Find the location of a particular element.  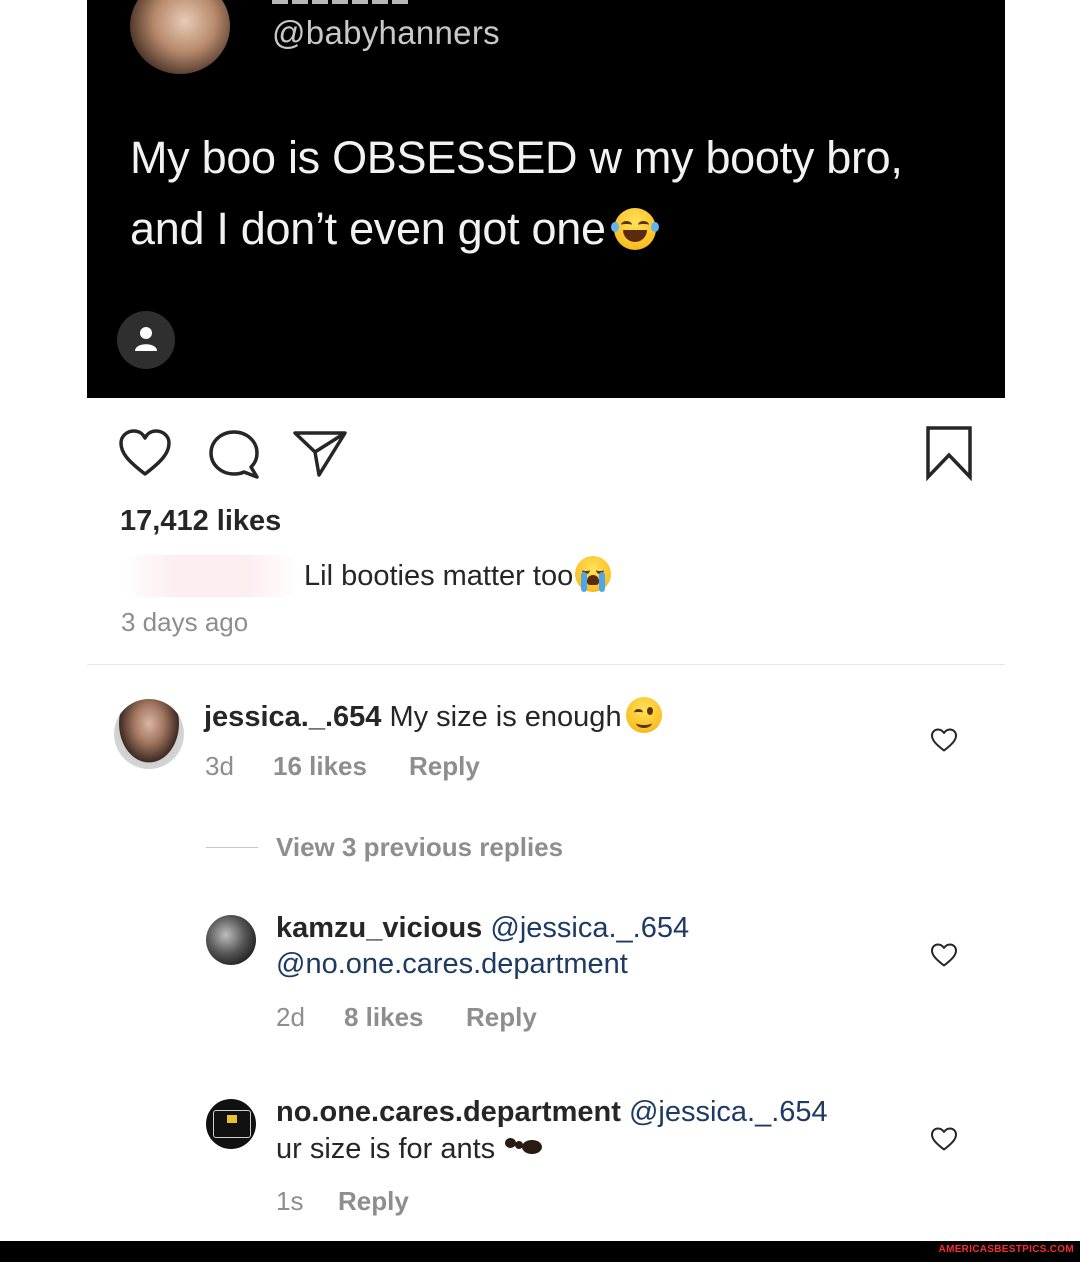

tweet-avatar is located at coordinates (180, 37).